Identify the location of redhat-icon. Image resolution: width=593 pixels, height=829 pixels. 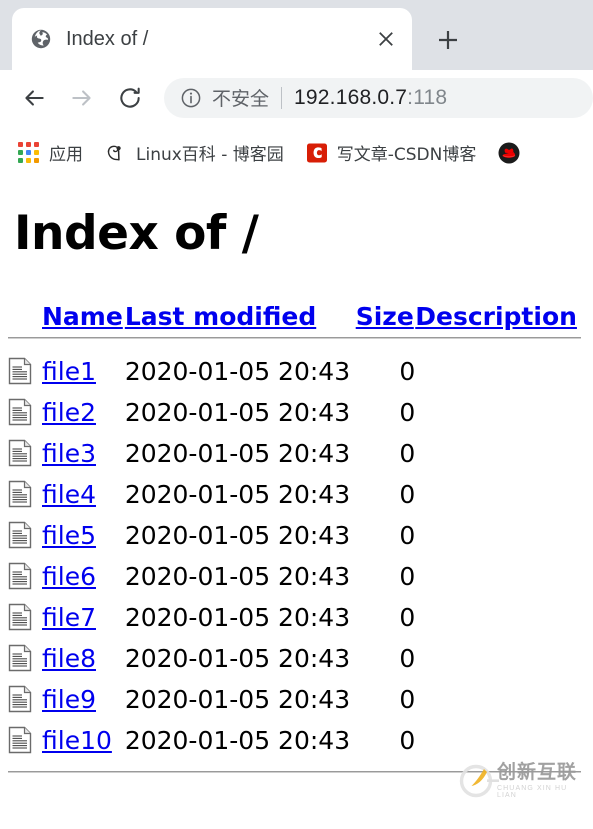
(509, 153).